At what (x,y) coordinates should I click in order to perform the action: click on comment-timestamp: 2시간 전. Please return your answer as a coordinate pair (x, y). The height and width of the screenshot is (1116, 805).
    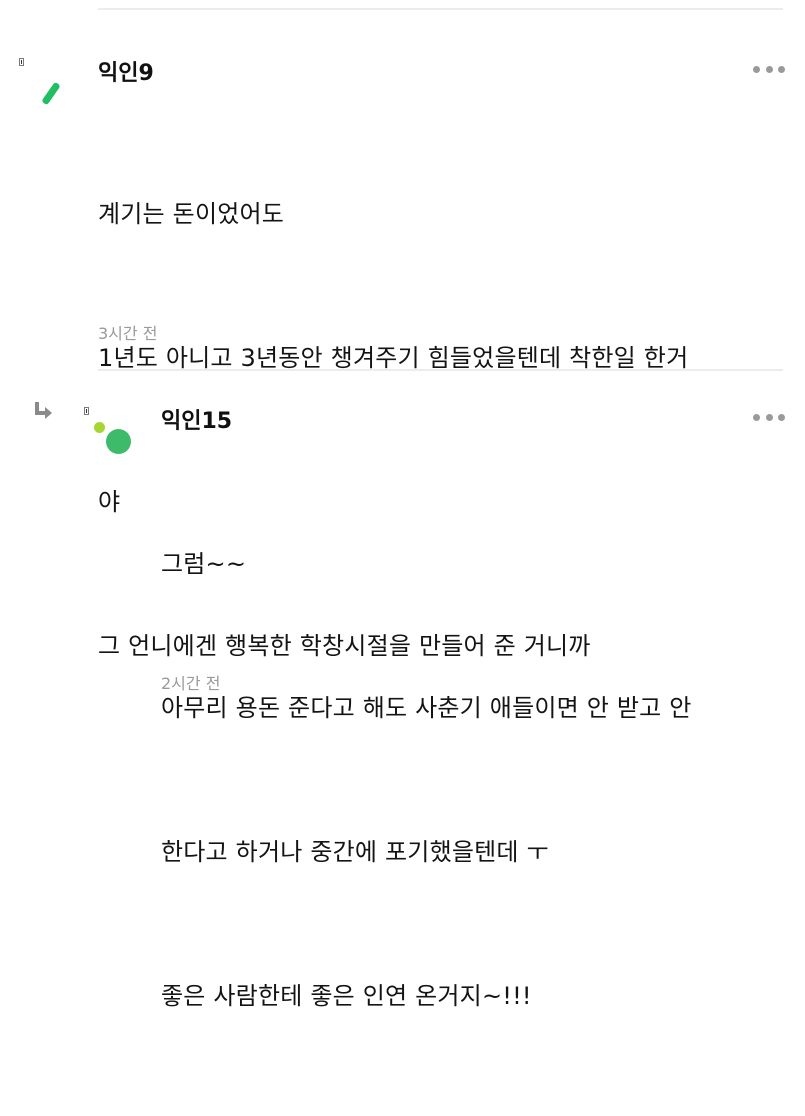
    Looking at the image, I should click on (191, 683).